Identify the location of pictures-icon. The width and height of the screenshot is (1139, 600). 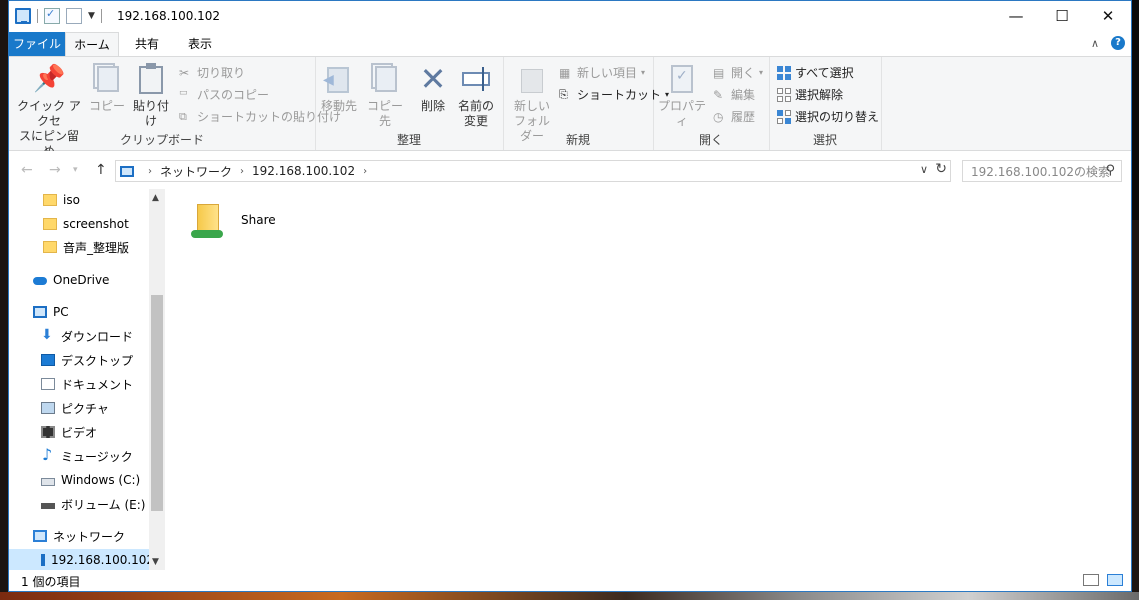
(48, 408).